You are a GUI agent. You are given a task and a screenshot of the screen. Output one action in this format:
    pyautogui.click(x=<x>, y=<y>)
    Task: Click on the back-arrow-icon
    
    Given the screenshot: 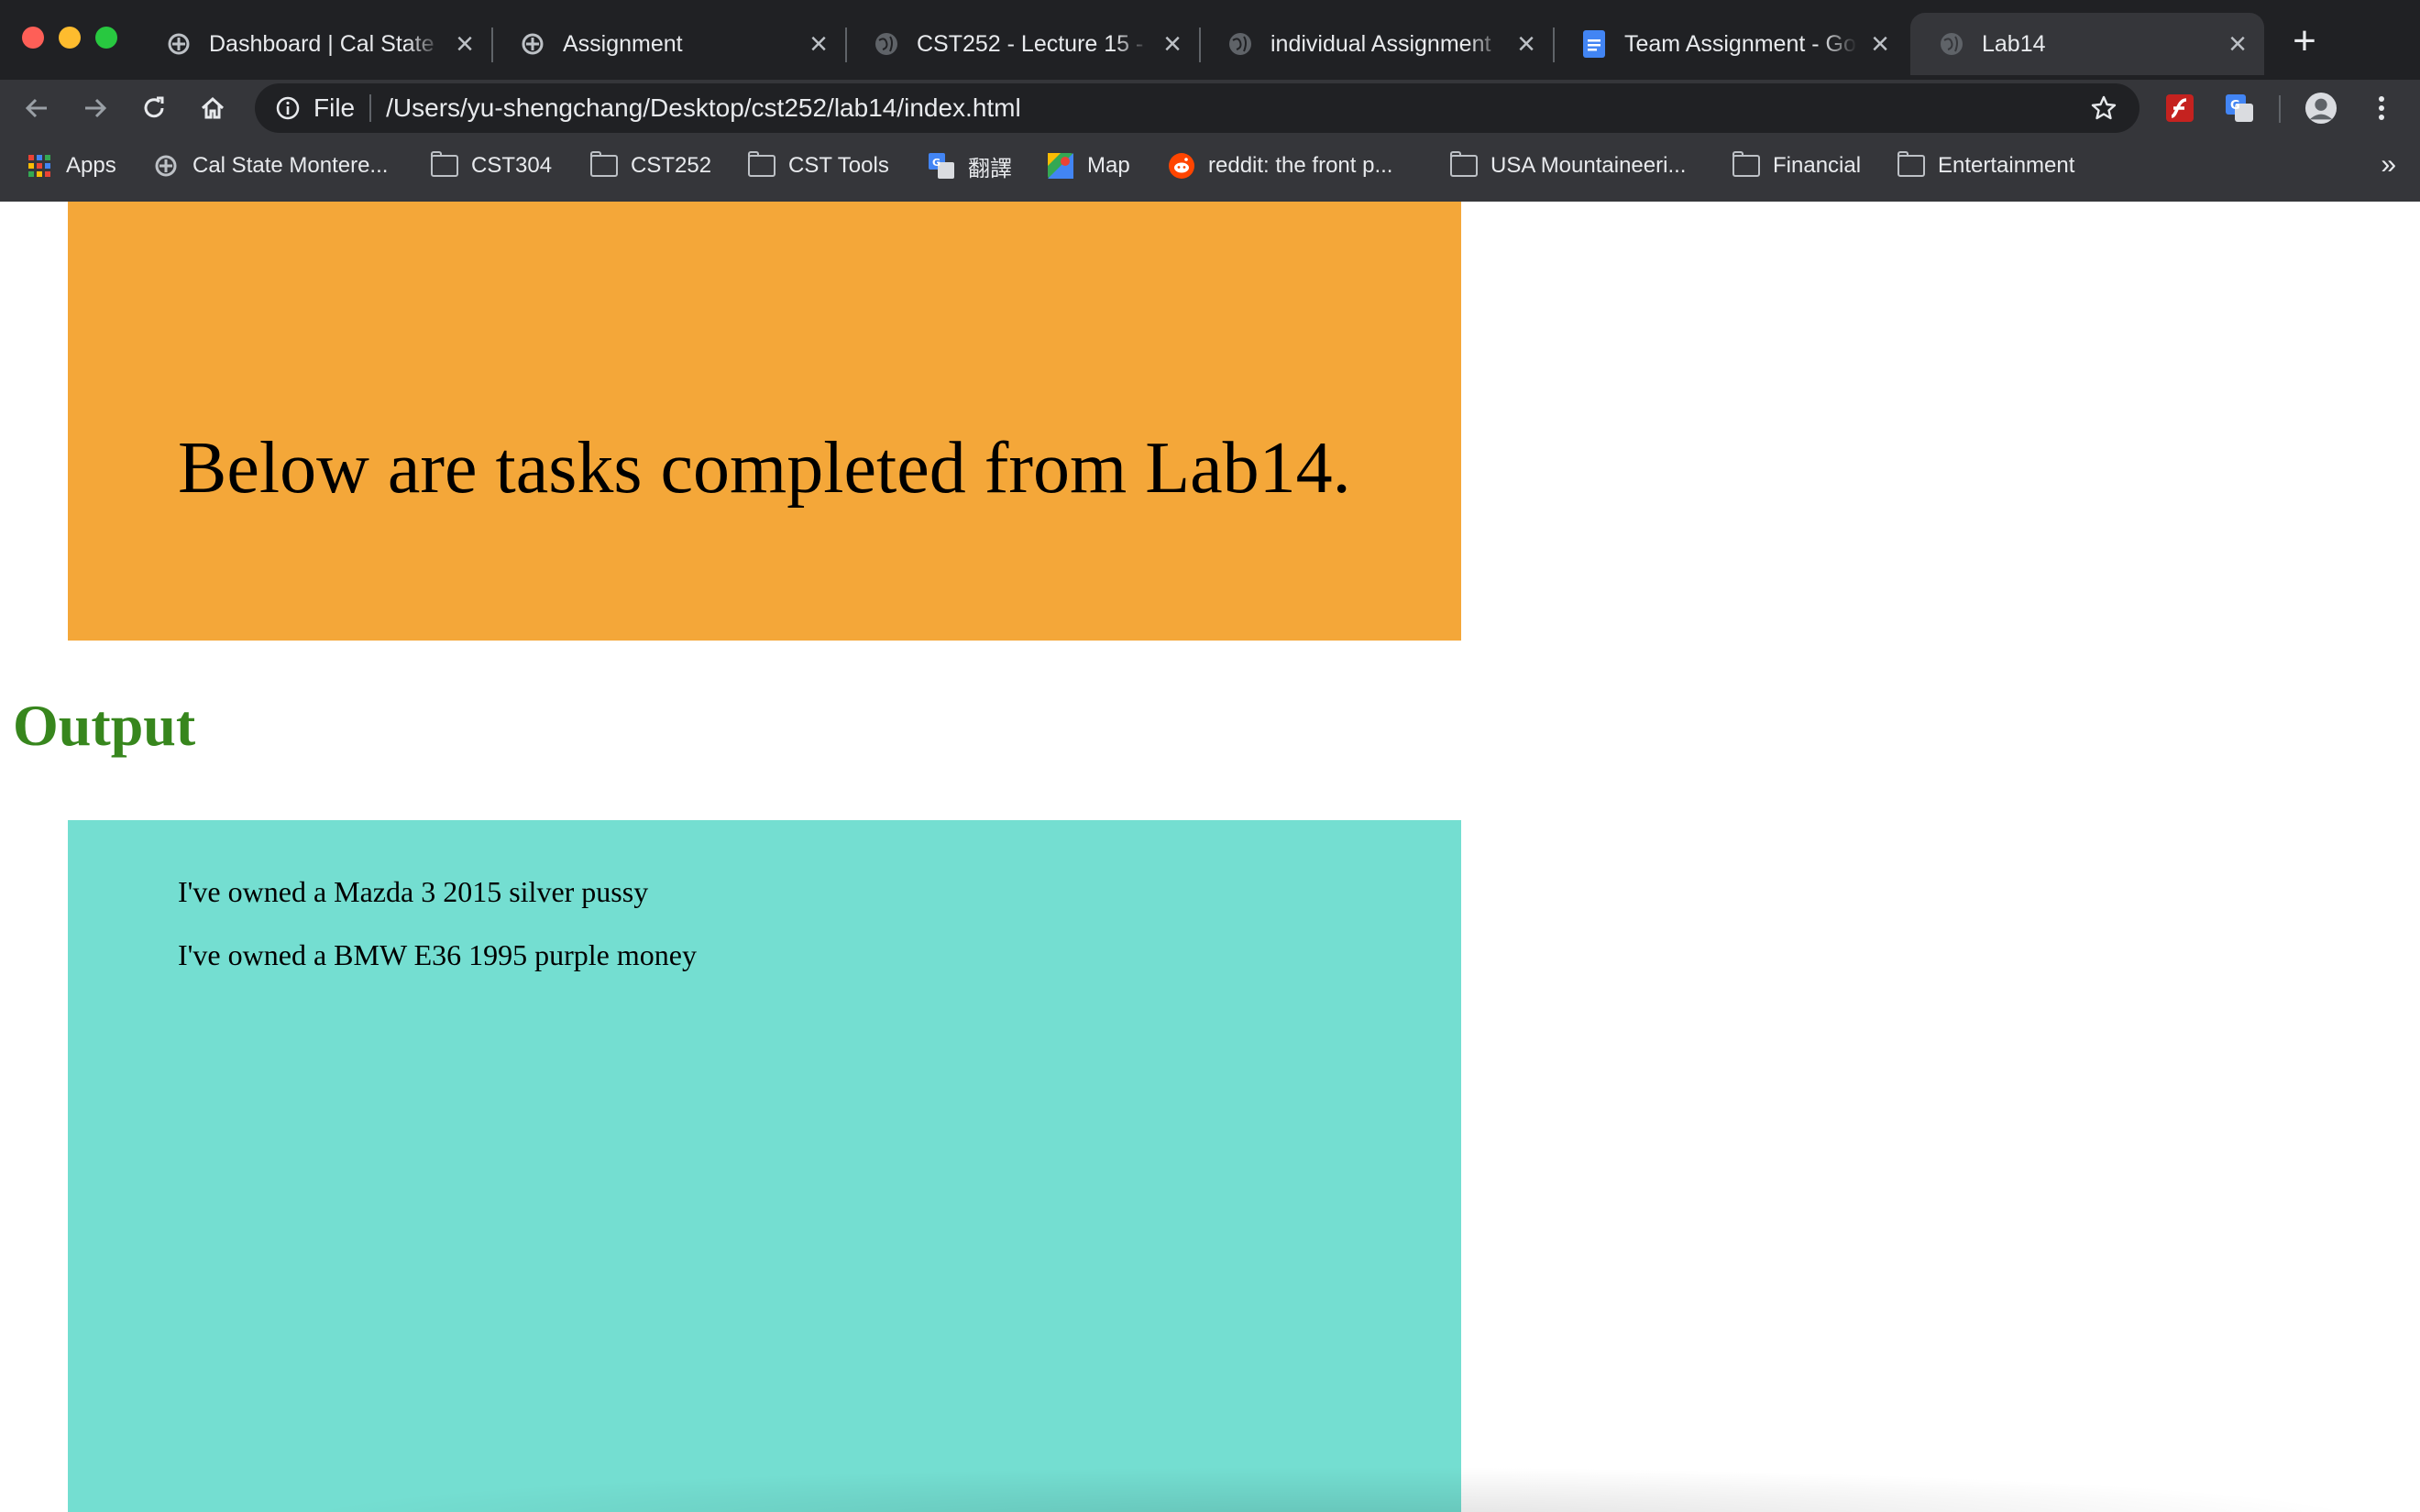 What is the action you would take?
    pyautogui.click(x=36, y=108)
    